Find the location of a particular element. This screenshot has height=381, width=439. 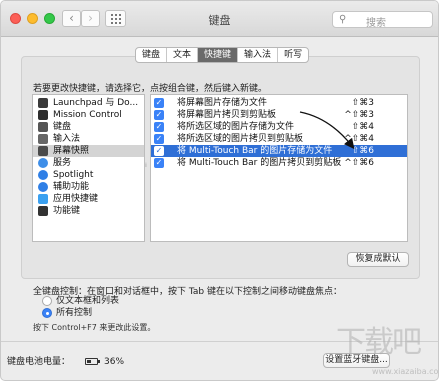

search-placeholder: 搜索 is located at coordinates (376, 23).